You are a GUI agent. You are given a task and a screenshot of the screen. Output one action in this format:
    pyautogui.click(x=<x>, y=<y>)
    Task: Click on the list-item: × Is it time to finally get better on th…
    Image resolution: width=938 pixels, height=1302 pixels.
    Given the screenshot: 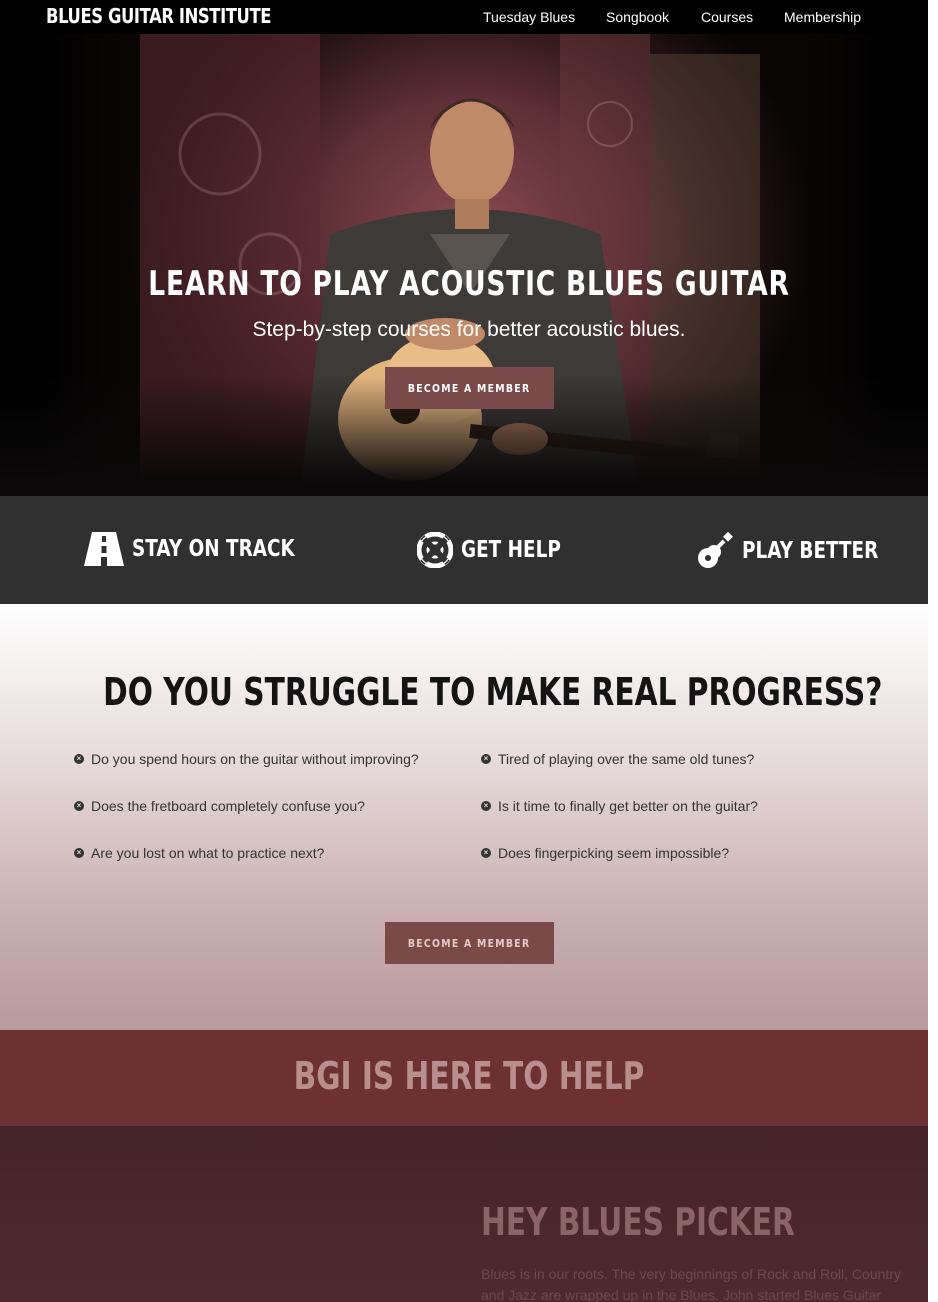 What is the action you would take?
    pyautogui.click(x=619, y=806)
    